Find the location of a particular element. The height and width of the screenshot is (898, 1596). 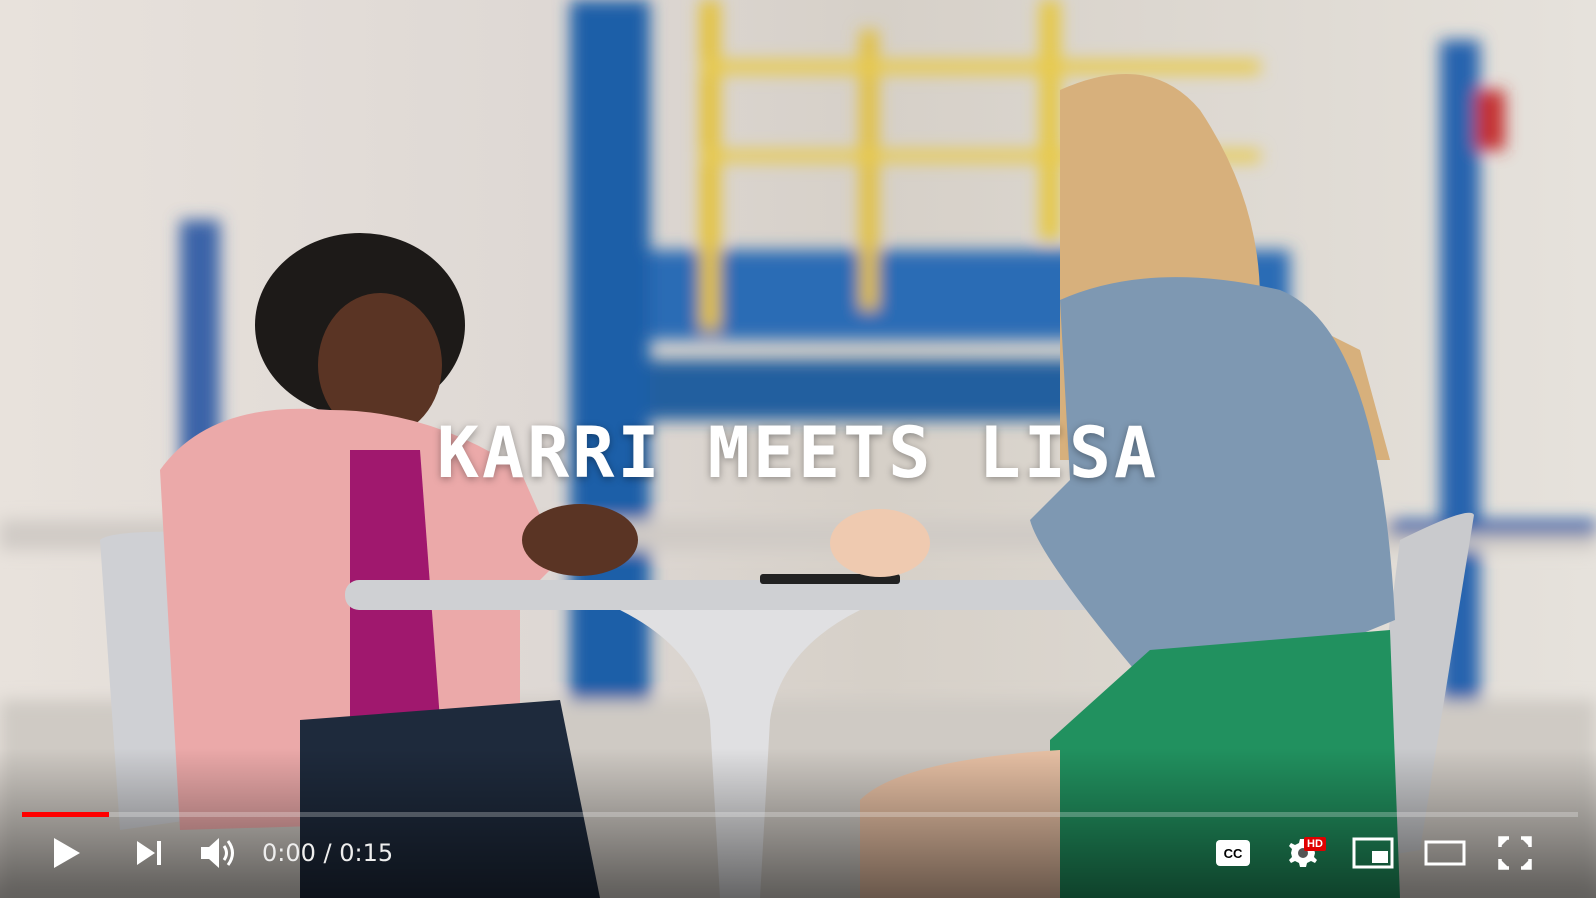

next-button is located at coordinates (149, 853).